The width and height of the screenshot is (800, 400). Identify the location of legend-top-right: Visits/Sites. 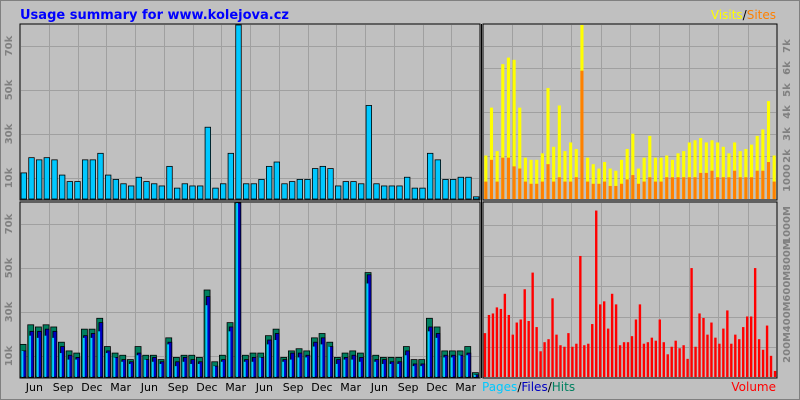
(743, 15).